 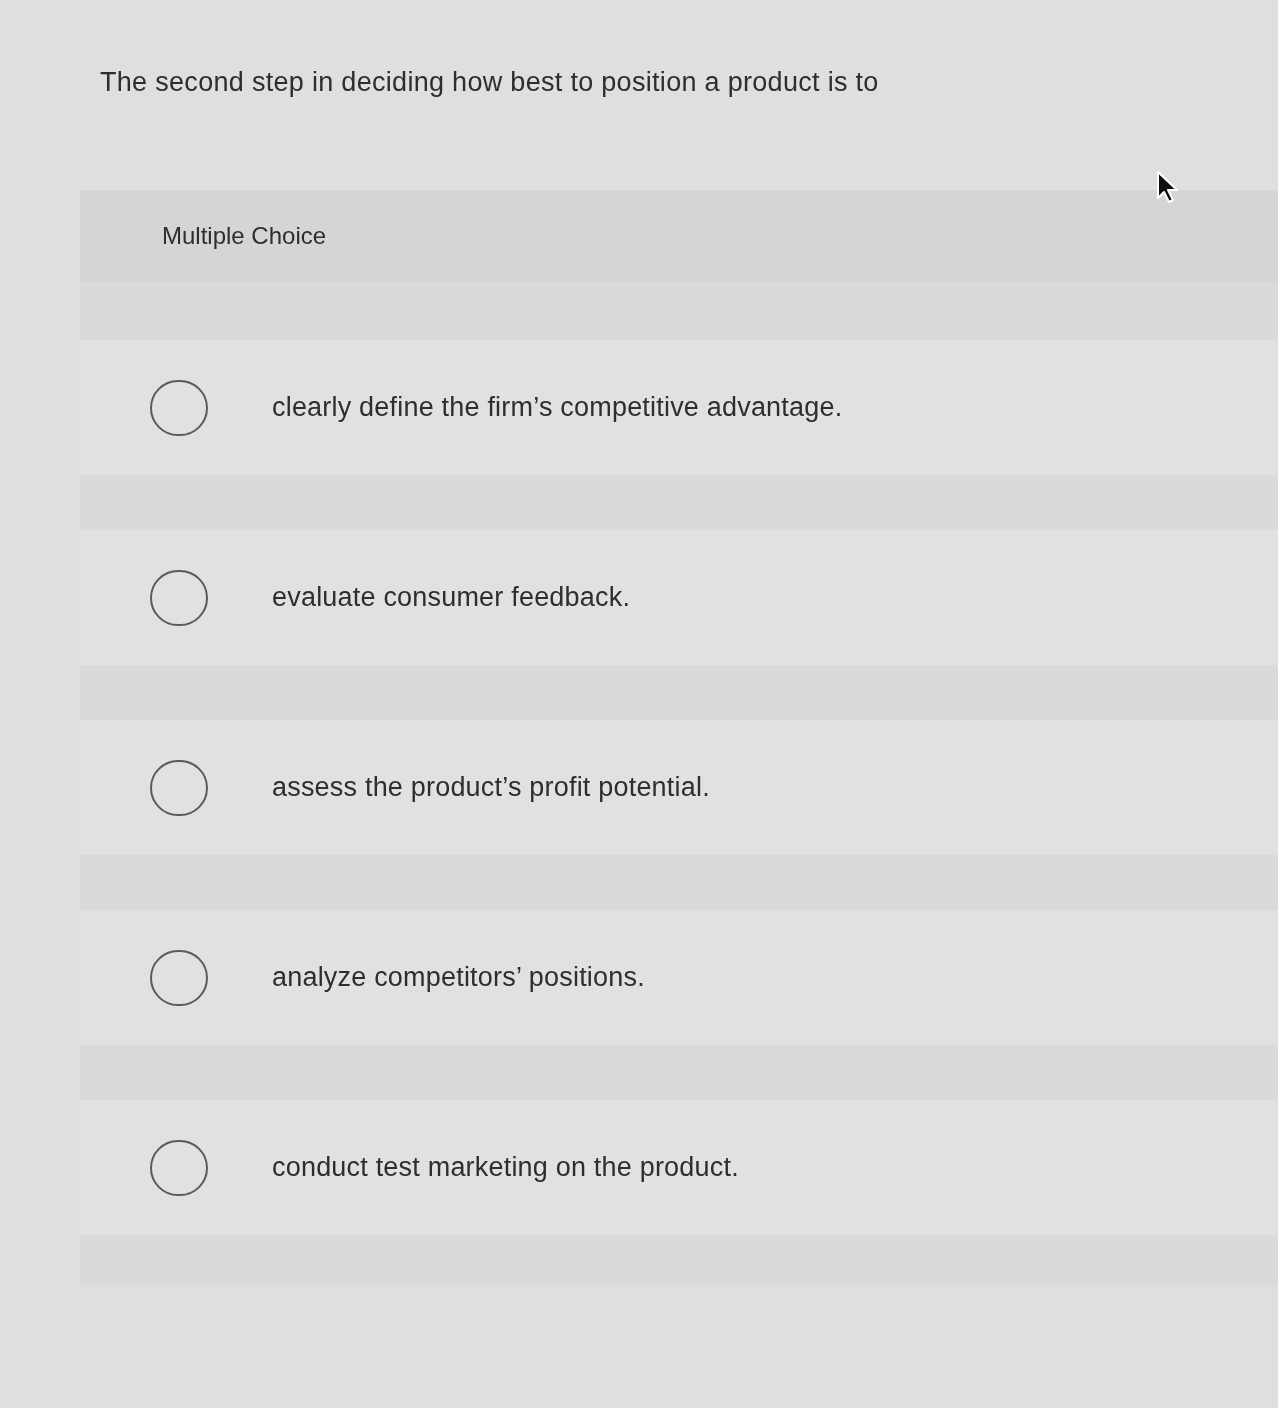 I want to click on question-text: The second step in deciding how best to position a product is to, so click(x=490, y=82).